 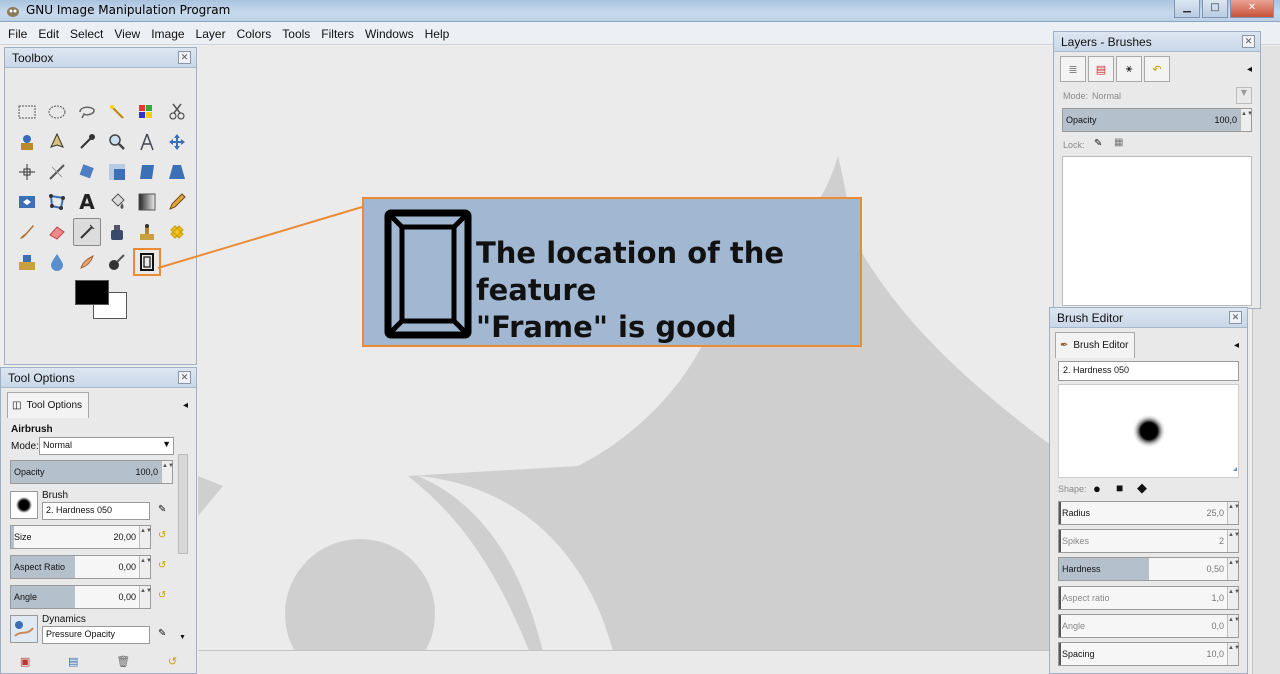 I want to click on menu-image: Image, so click(x=167, y=34).